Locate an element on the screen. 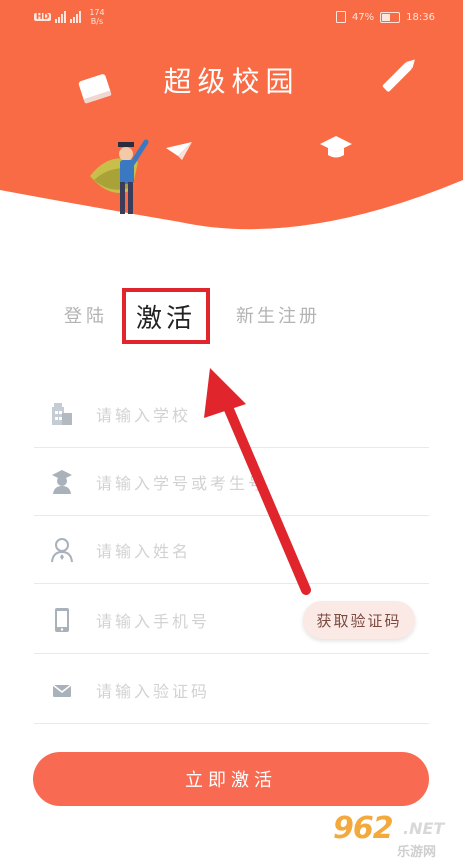  battery-icon is located at coordinates (390, 17).